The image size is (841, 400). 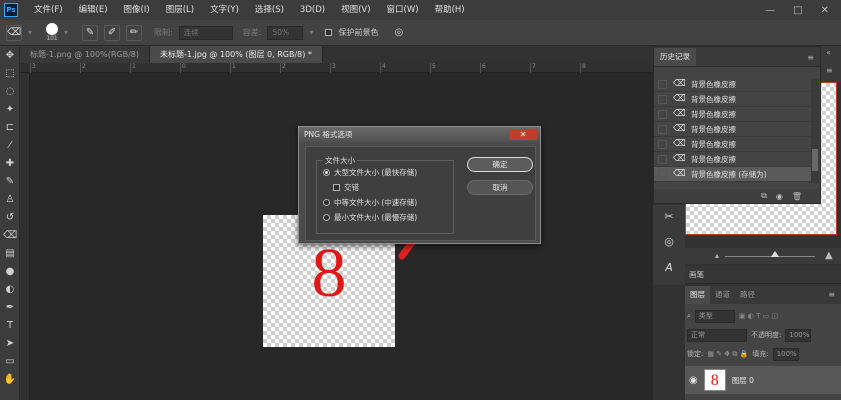 What do you see at coordinates (815, 131) in the screenshot?
I see `history-scrollbar` at bounding box center [815, 131].